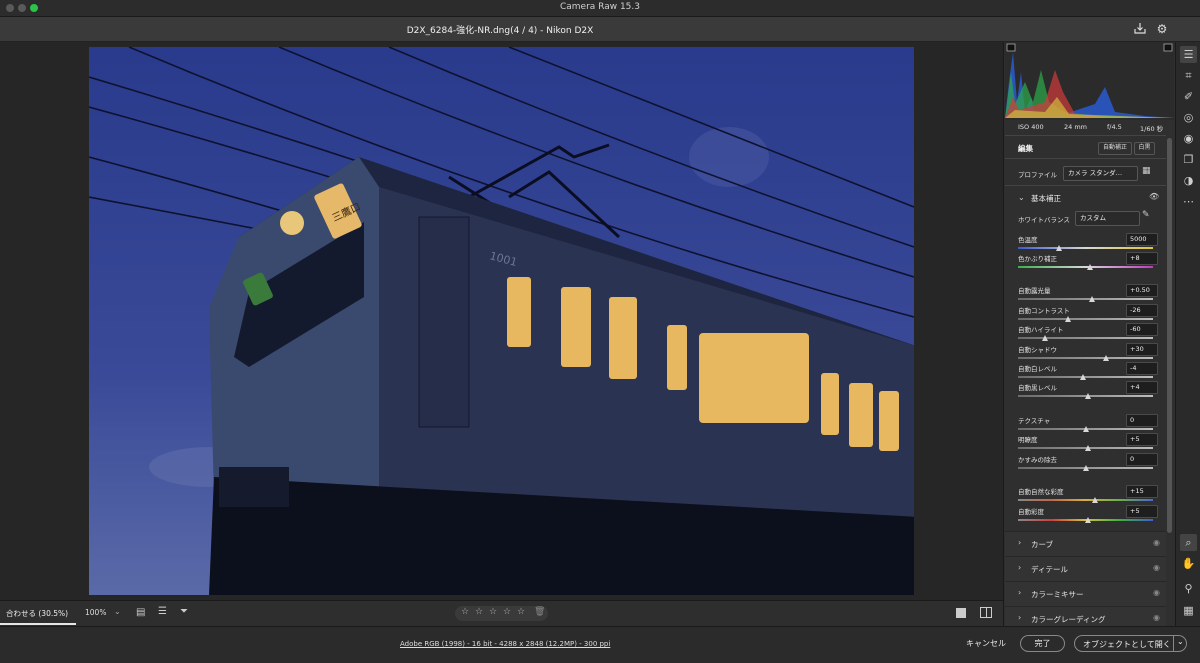 This screenshot has width=1200, height=663. Describe the element at coordinates (1142, 329) in the screenshot. I see `slider-value-input: -60` at that location.